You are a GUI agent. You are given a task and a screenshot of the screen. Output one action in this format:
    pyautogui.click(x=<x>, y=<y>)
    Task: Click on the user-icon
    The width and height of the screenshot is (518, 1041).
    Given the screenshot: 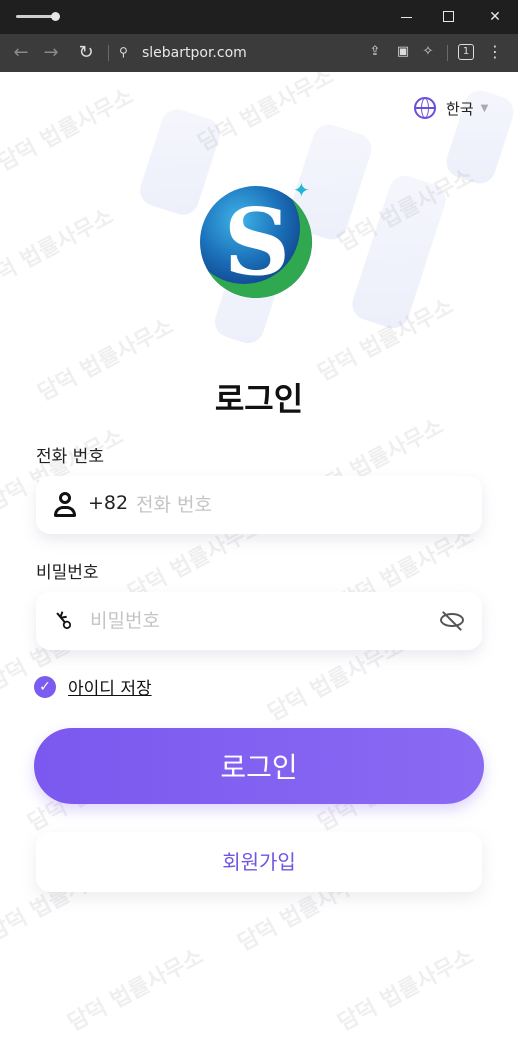 What is the action you would take?
    pyautogui.click(x=65, y=505)
    